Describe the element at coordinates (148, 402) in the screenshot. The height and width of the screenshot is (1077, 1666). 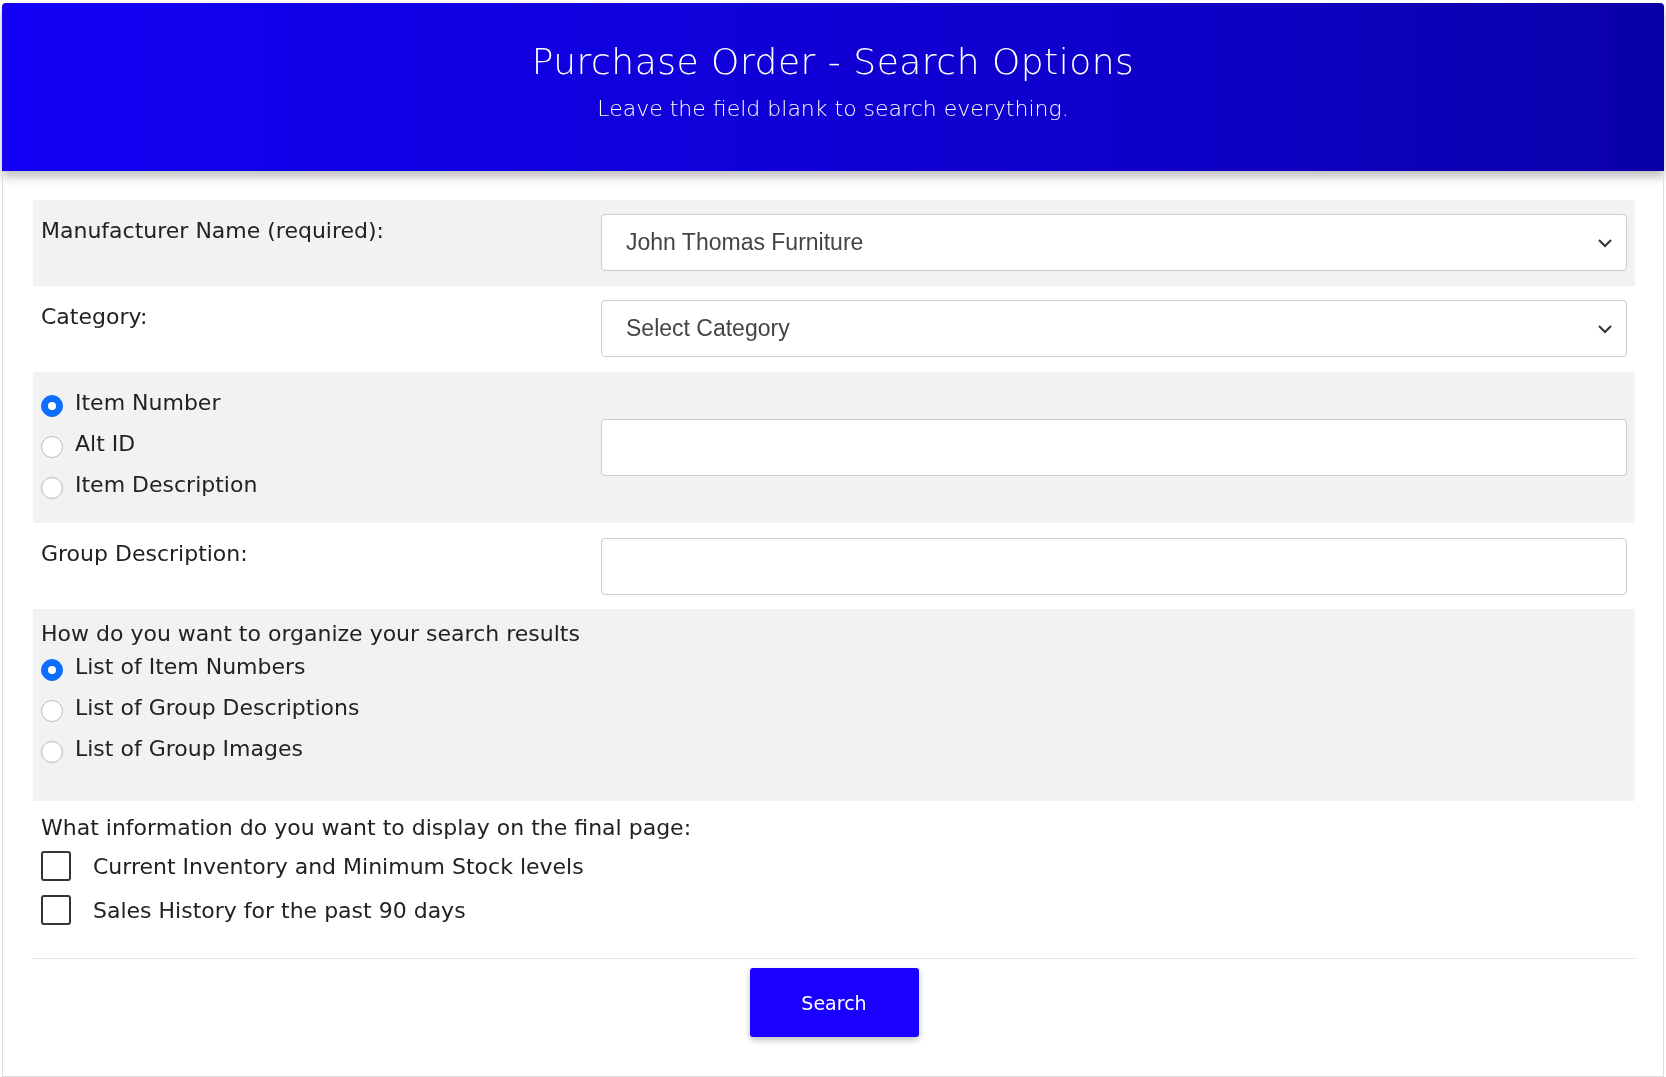
I see `radio-label: Item Number` at that location.